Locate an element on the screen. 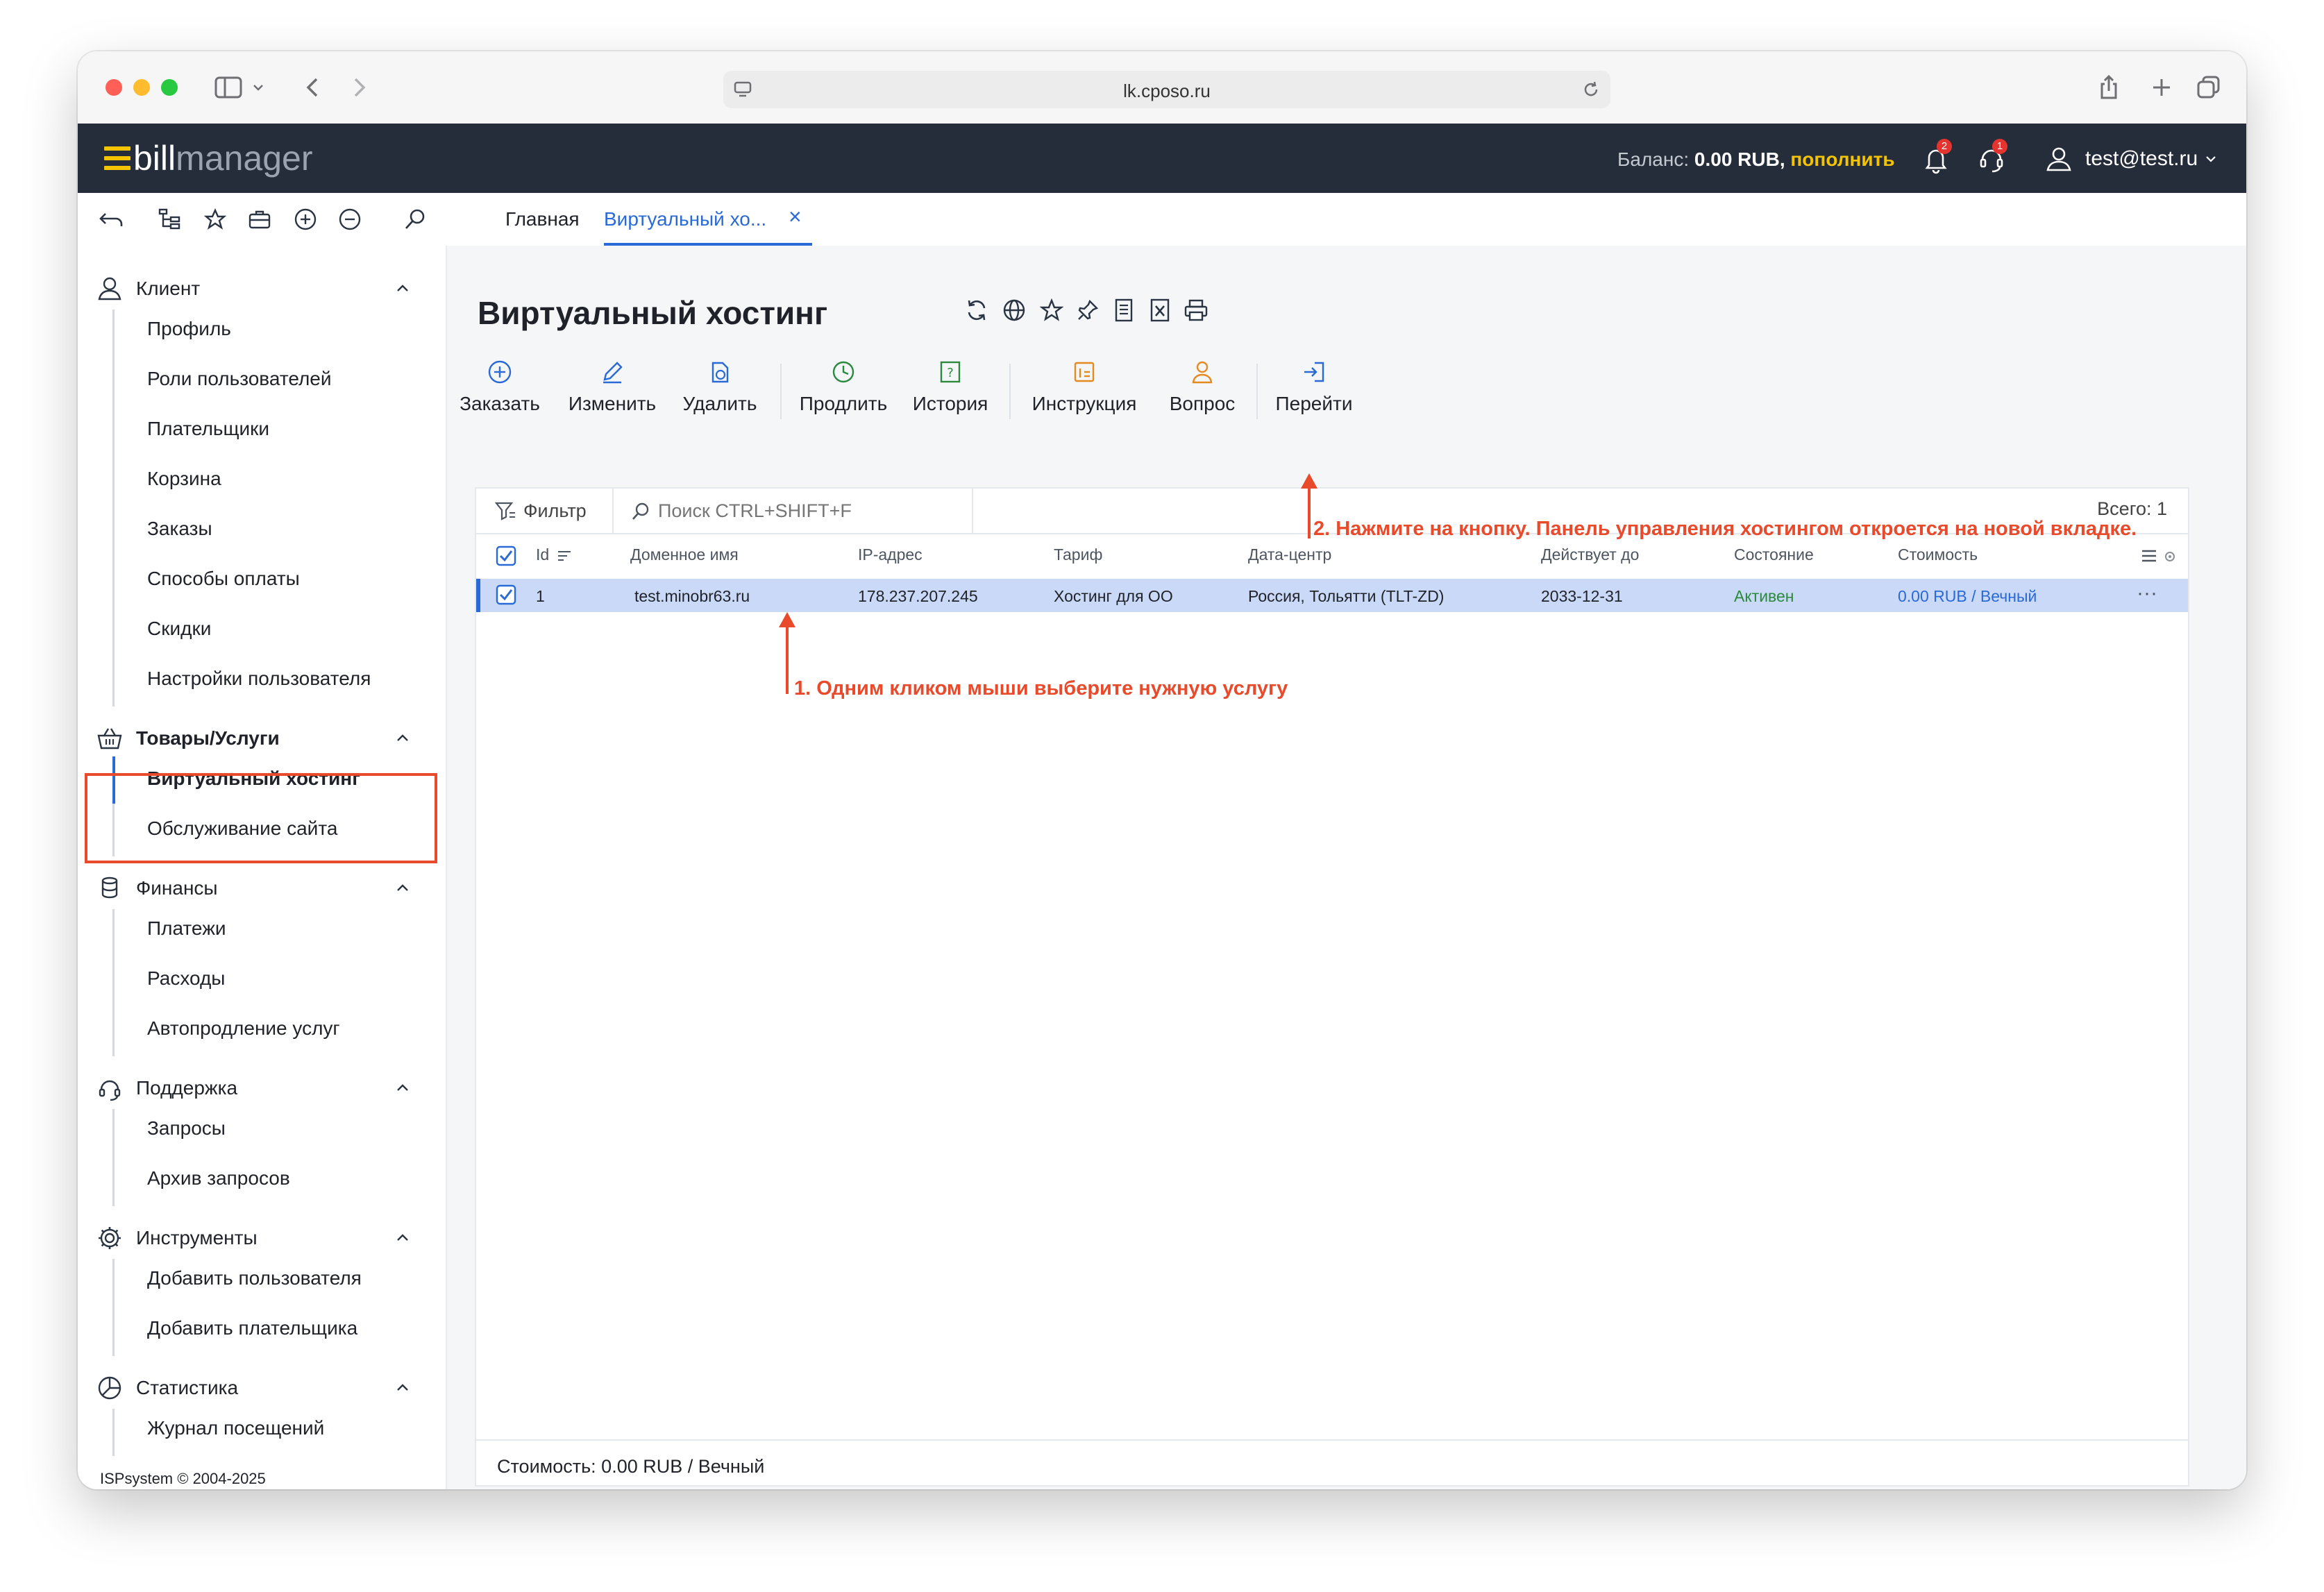 The width and height of the screenshot is (2324, 1592). sidebar-section-4: Инструменты is located at coordinates (261, 1238).